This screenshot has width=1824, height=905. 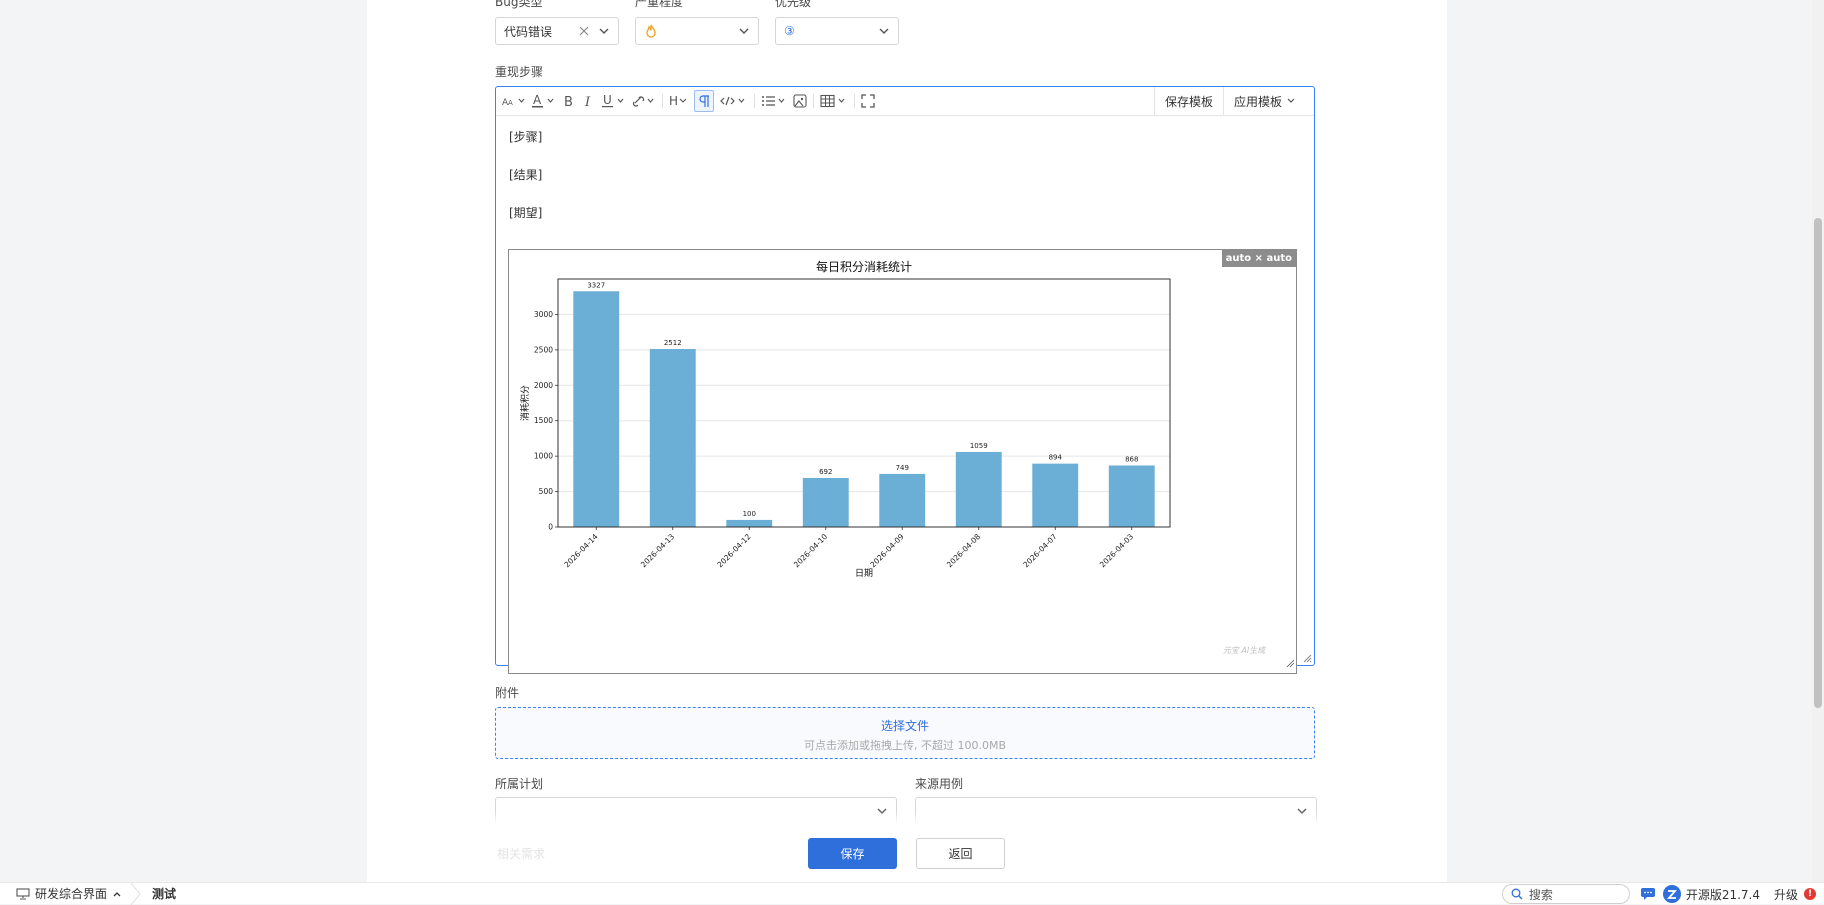 What do you see at coordinates (1189, 101) in the screenshot?
I see `save-template-button: 保存模板` at bounding box center [1189, 101].